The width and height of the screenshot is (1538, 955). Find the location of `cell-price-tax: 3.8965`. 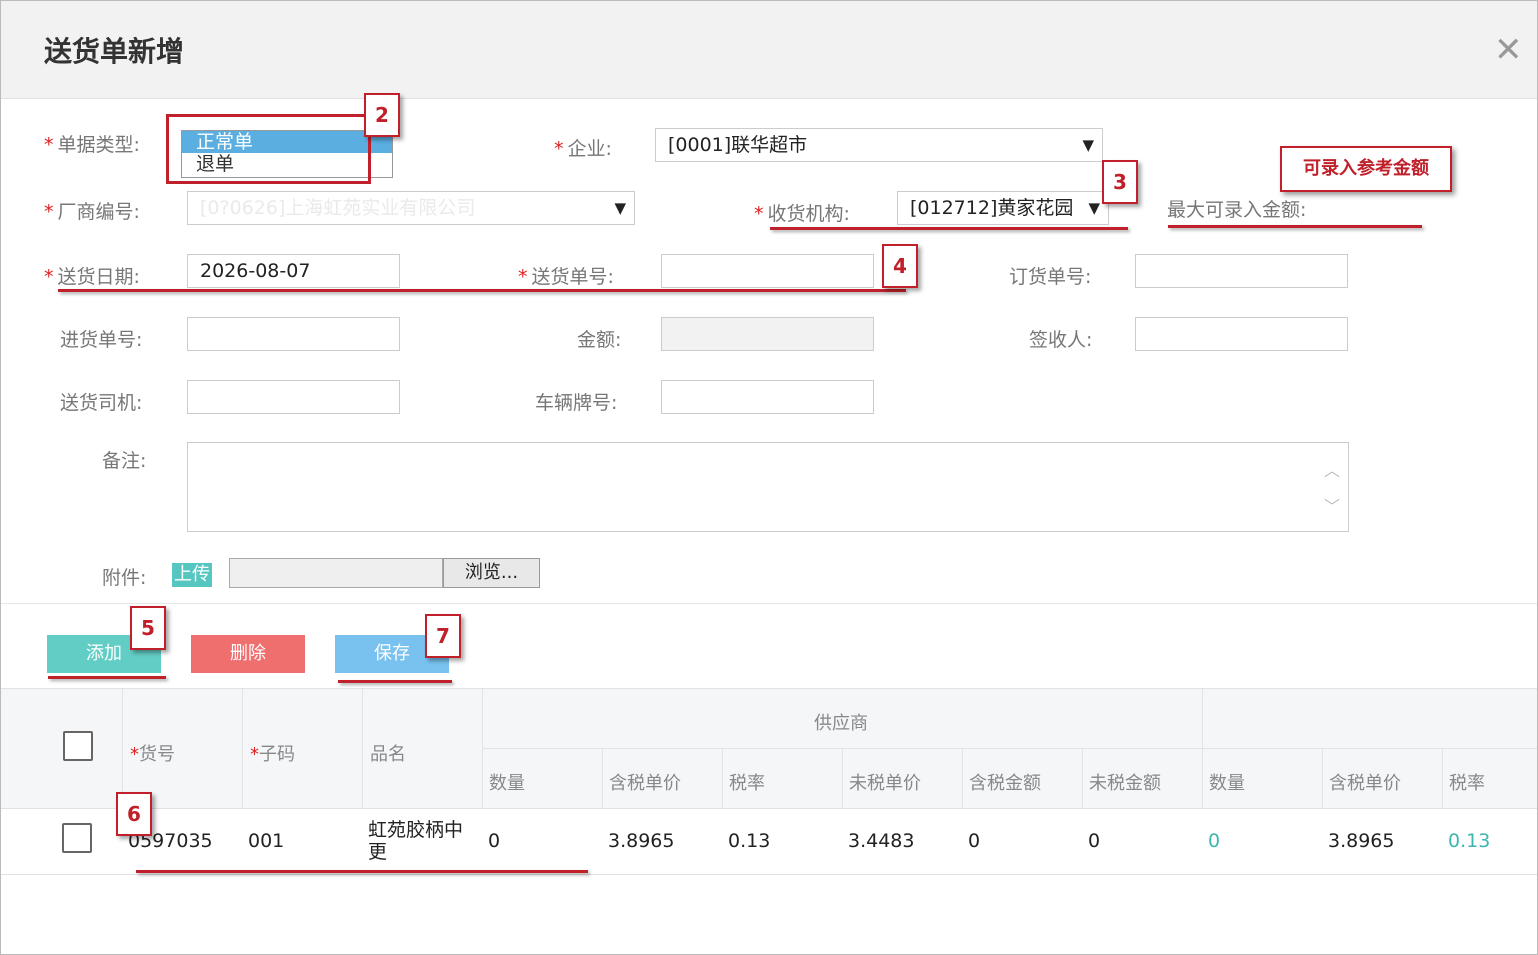

cell-price-tax: 3.8965 is located at coordinates (641, 841).